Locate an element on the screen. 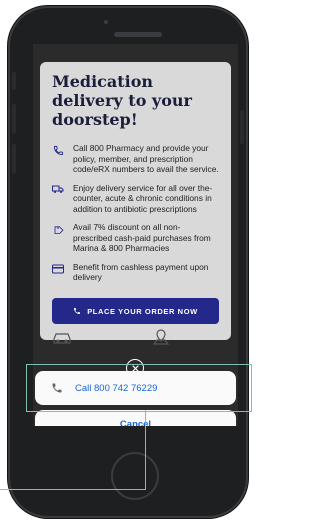 The width and height of the screenshot is (320, 522). discount-tag-icon is located at coordinates (58, 229).